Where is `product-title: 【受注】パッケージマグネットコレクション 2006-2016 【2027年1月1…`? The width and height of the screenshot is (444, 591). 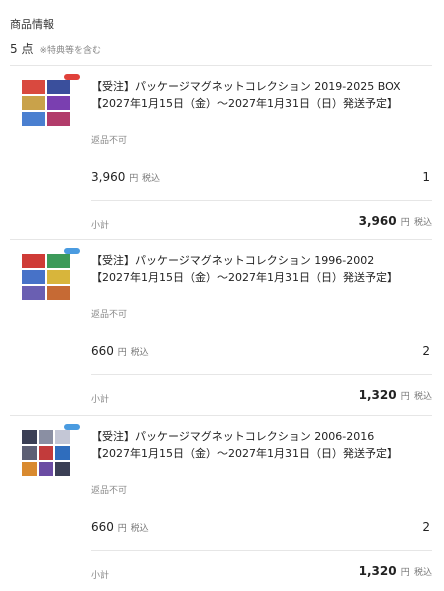
product-title: 【受注】パッケージマグネットコレクション 2006-2016 【2027年1月1… is located at coordinates (244, 445).